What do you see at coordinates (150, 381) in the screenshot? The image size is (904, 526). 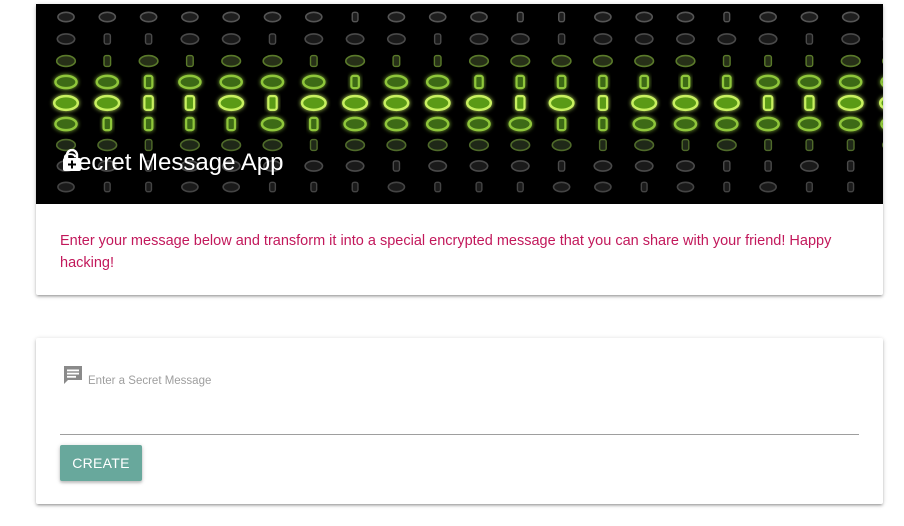 I see `secret-message-label: Enter a Secret Message` at bounding box center [150, 381].